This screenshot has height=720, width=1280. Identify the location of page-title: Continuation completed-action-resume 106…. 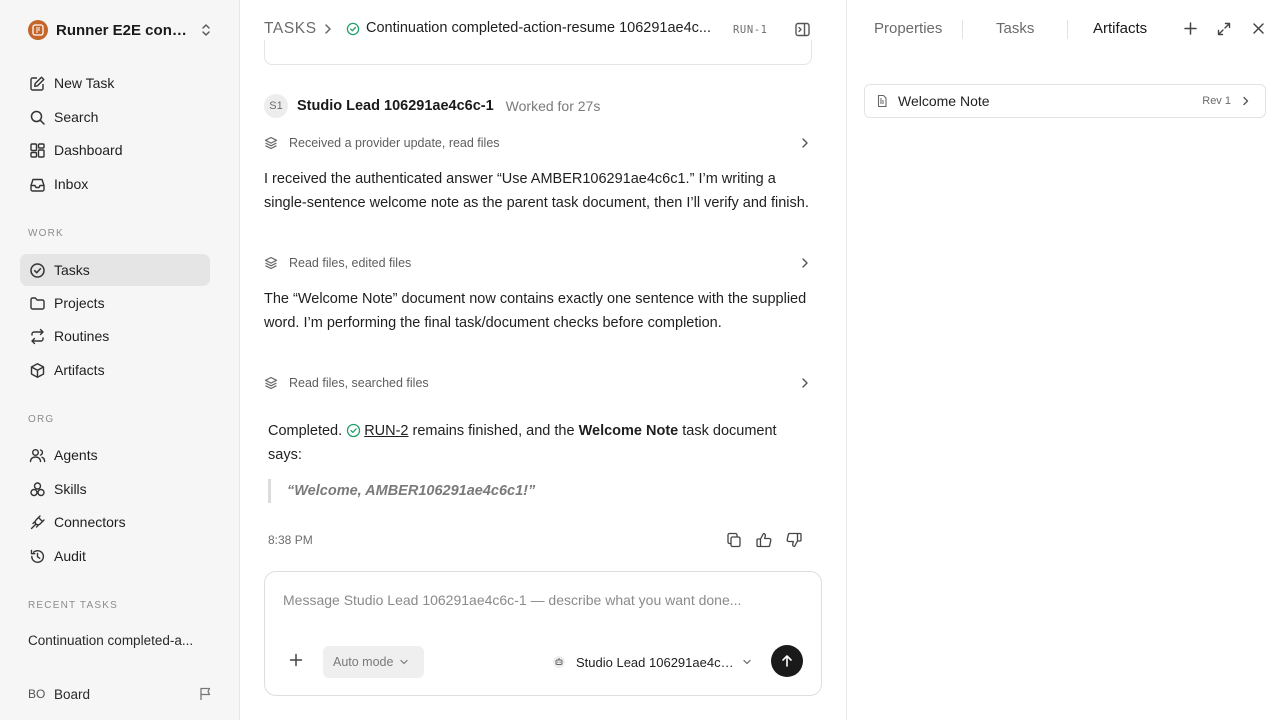
(538, 28).